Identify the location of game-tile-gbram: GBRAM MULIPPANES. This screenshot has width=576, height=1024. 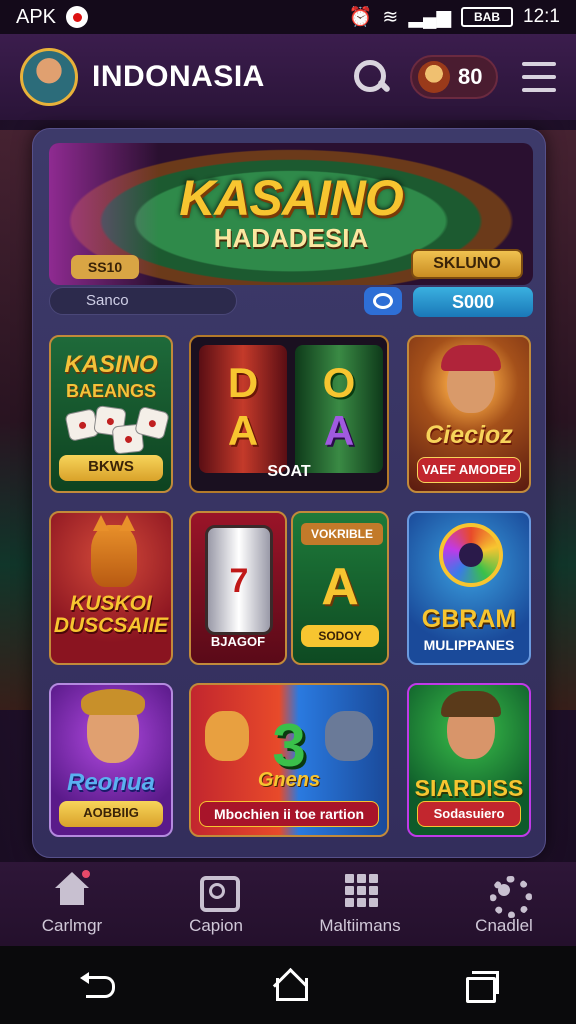
(469, 588).